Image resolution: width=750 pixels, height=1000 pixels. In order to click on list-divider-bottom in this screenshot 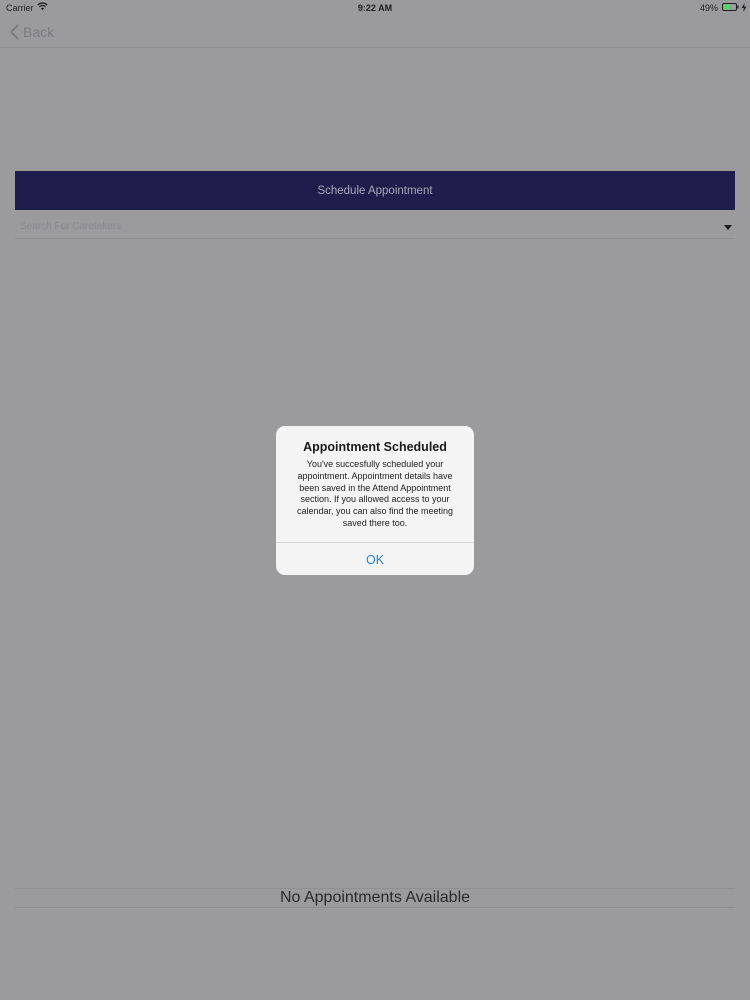, I will do `click(375, 907)`.